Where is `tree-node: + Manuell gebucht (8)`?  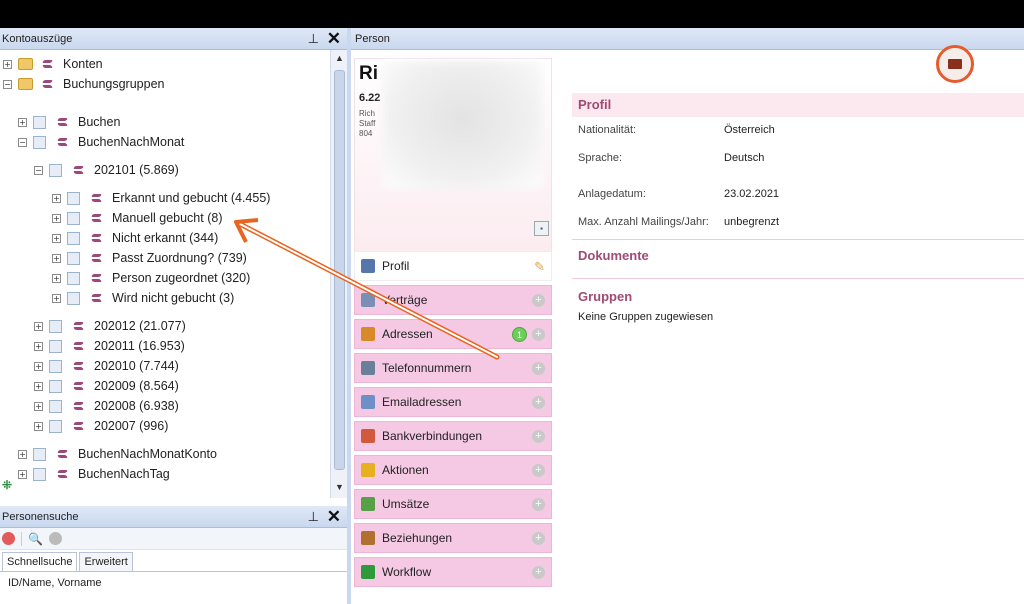
tree-node: + Manuell gebucht (8) is located at coordinates (137, 218).